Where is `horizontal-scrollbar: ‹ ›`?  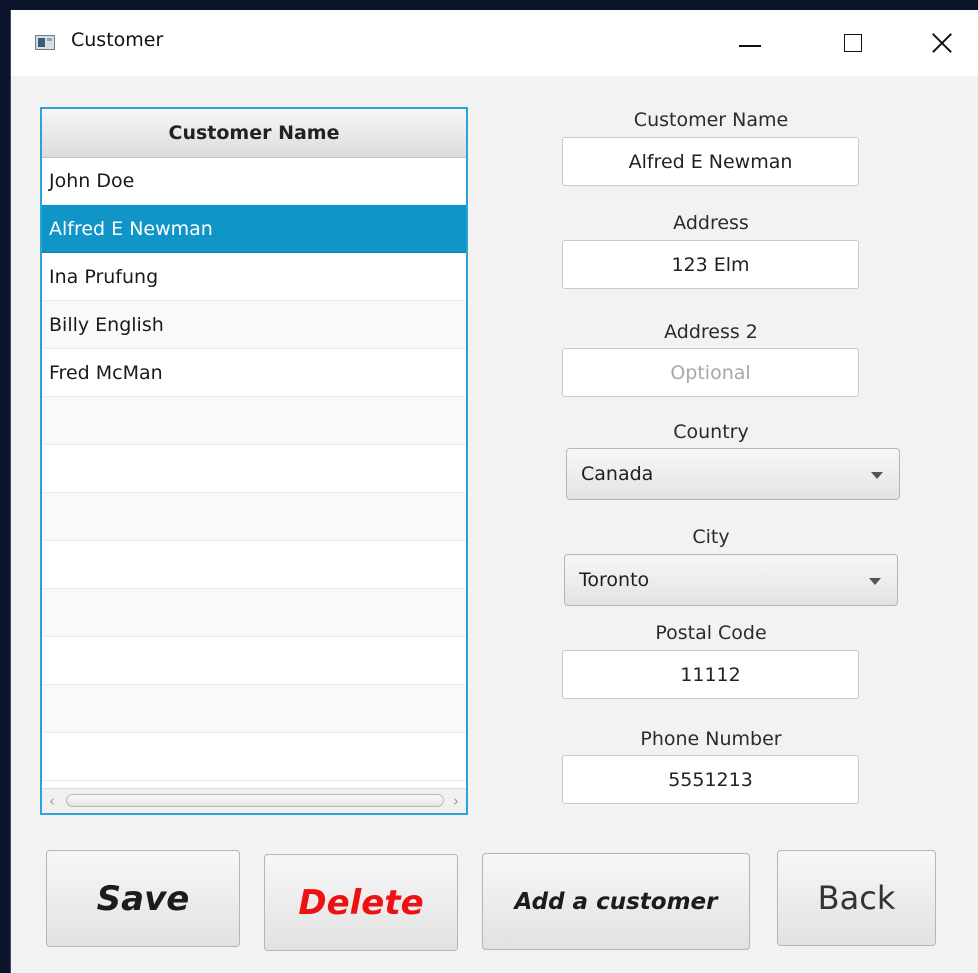 horizontal-scrollbar: ‹ › is located at coordinates (254, 800).